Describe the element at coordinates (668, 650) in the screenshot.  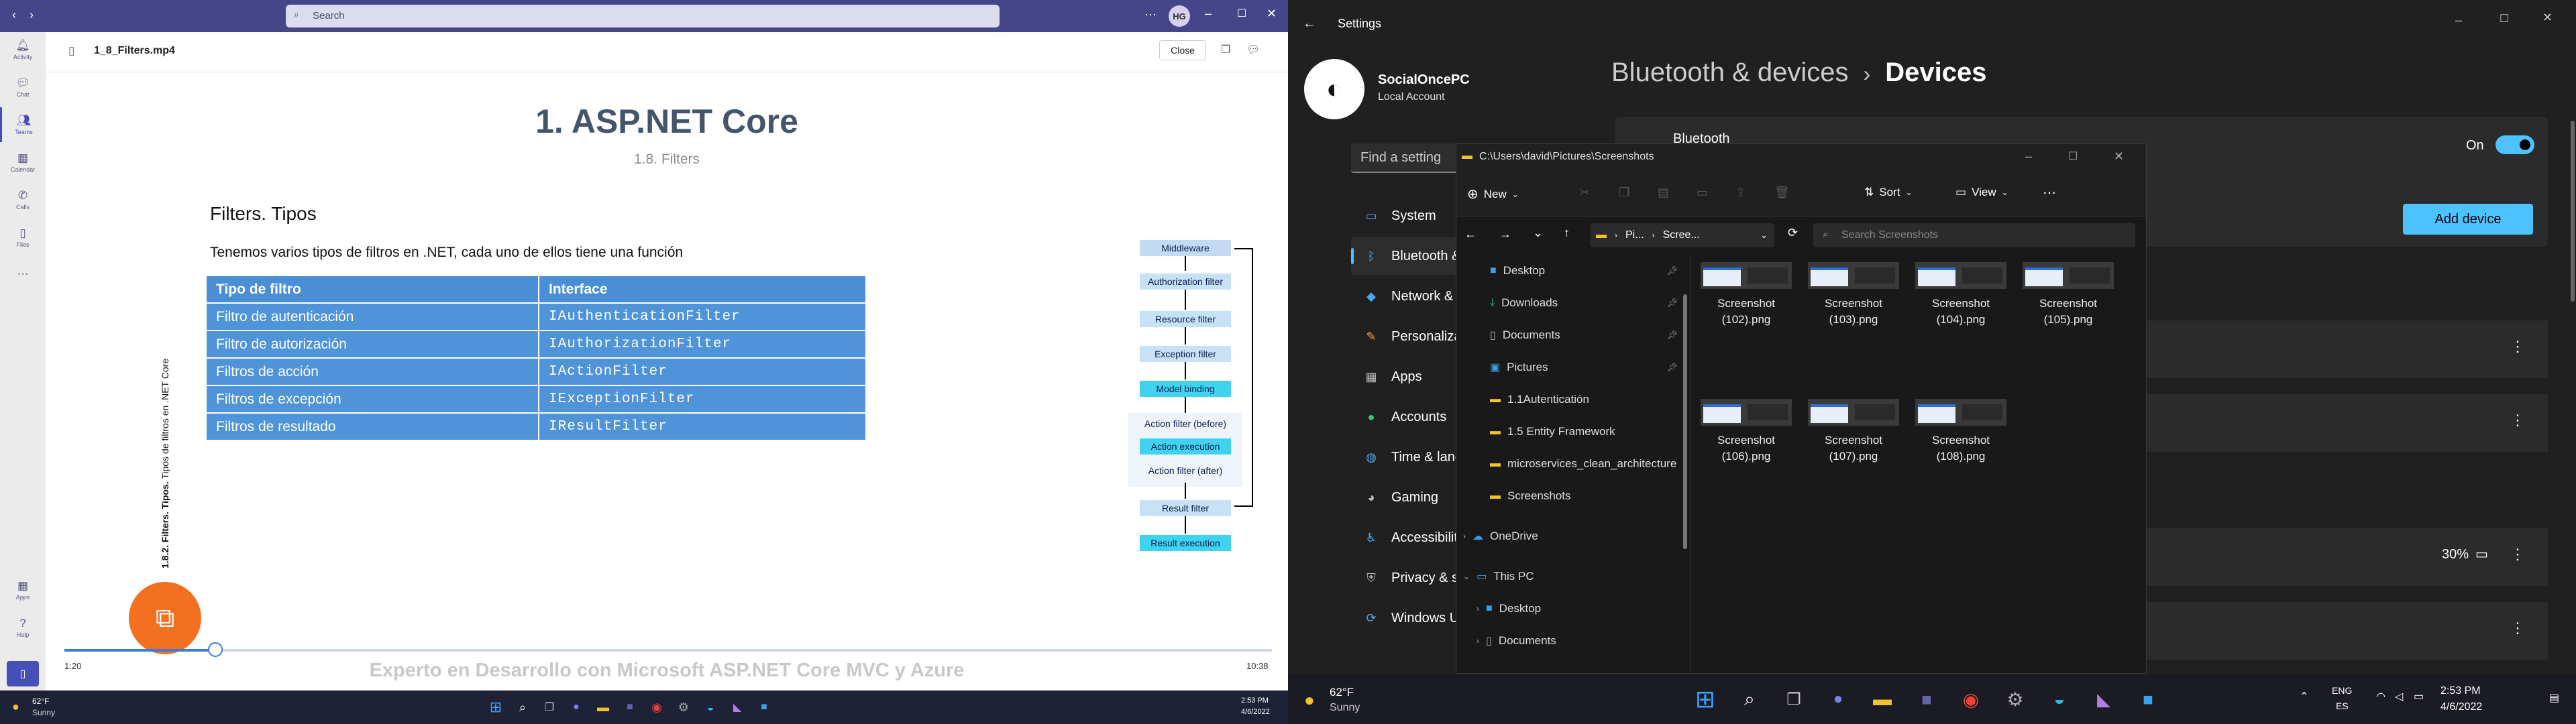
I see `video-progress-track` at that location.